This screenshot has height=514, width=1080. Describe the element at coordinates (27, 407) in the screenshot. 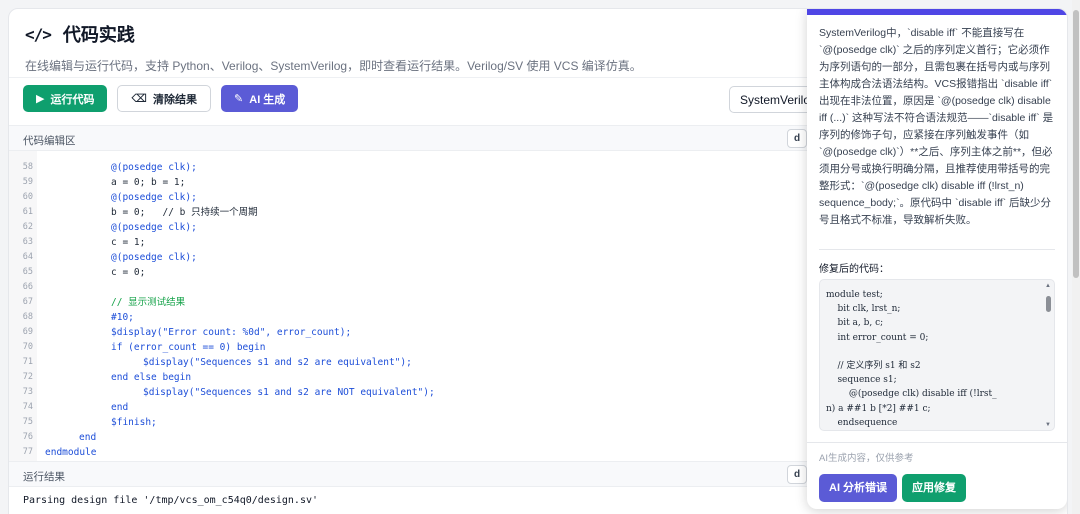

I see `line-number: 74` at that location.